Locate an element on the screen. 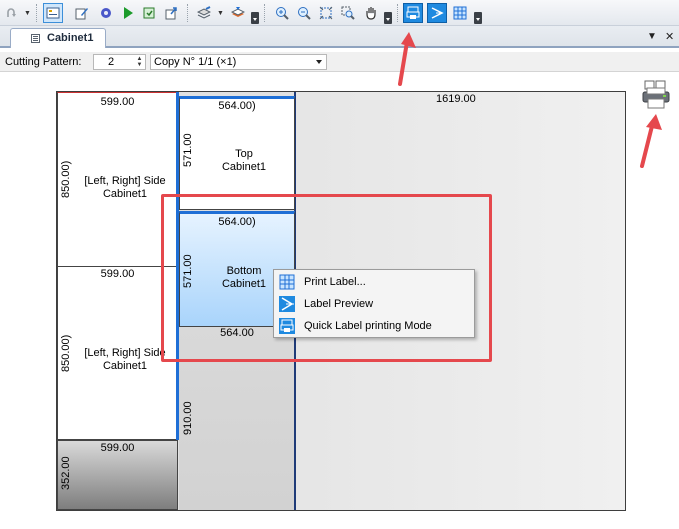 This screenshot has width=679, height=529. zoom-window-icon is located at coordinates (348, 13).